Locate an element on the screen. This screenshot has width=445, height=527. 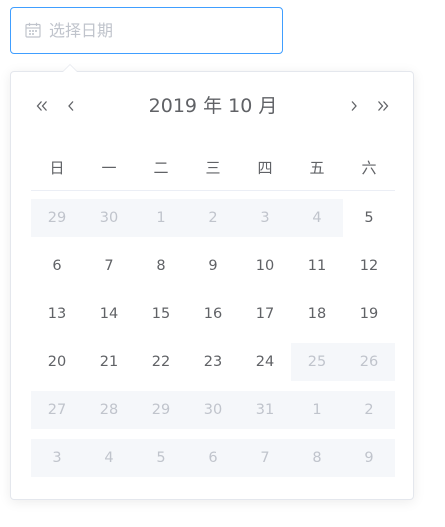
day-cell: 20 is located at coordinates (57, 362).